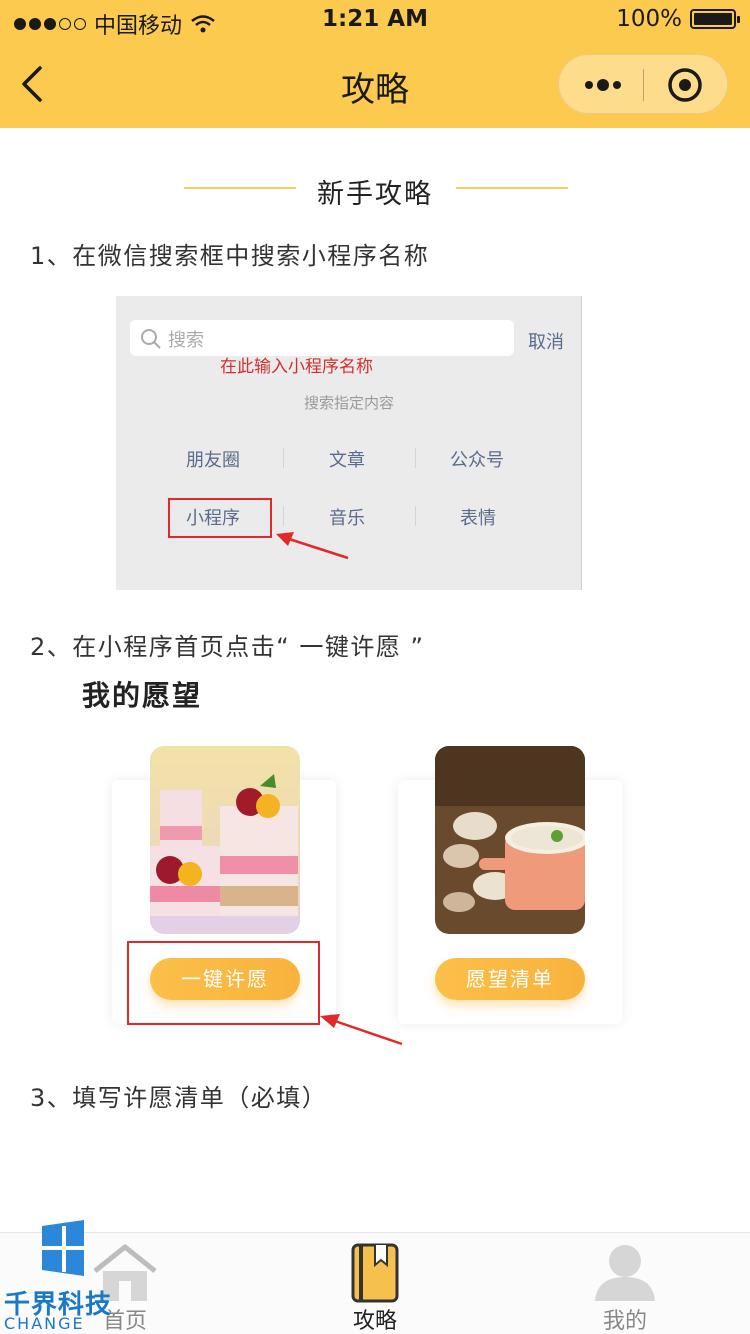 This screenshot has height=1334, width=750. Describe the element at coordinates (375, 1273) in the screenshot. I see `book-icon` at that location.